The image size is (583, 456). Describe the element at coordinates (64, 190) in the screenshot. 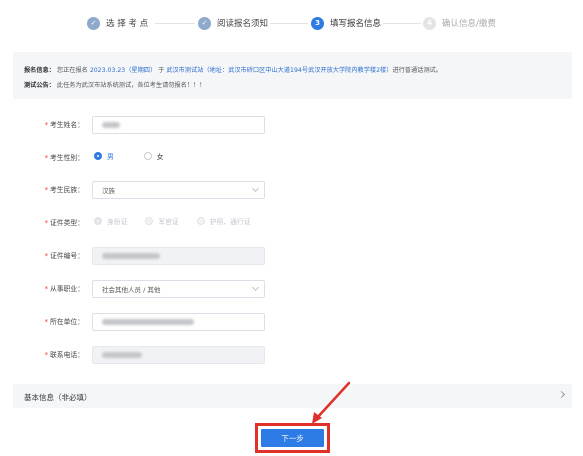

I see `field-label: * 考生民族：` at that location.